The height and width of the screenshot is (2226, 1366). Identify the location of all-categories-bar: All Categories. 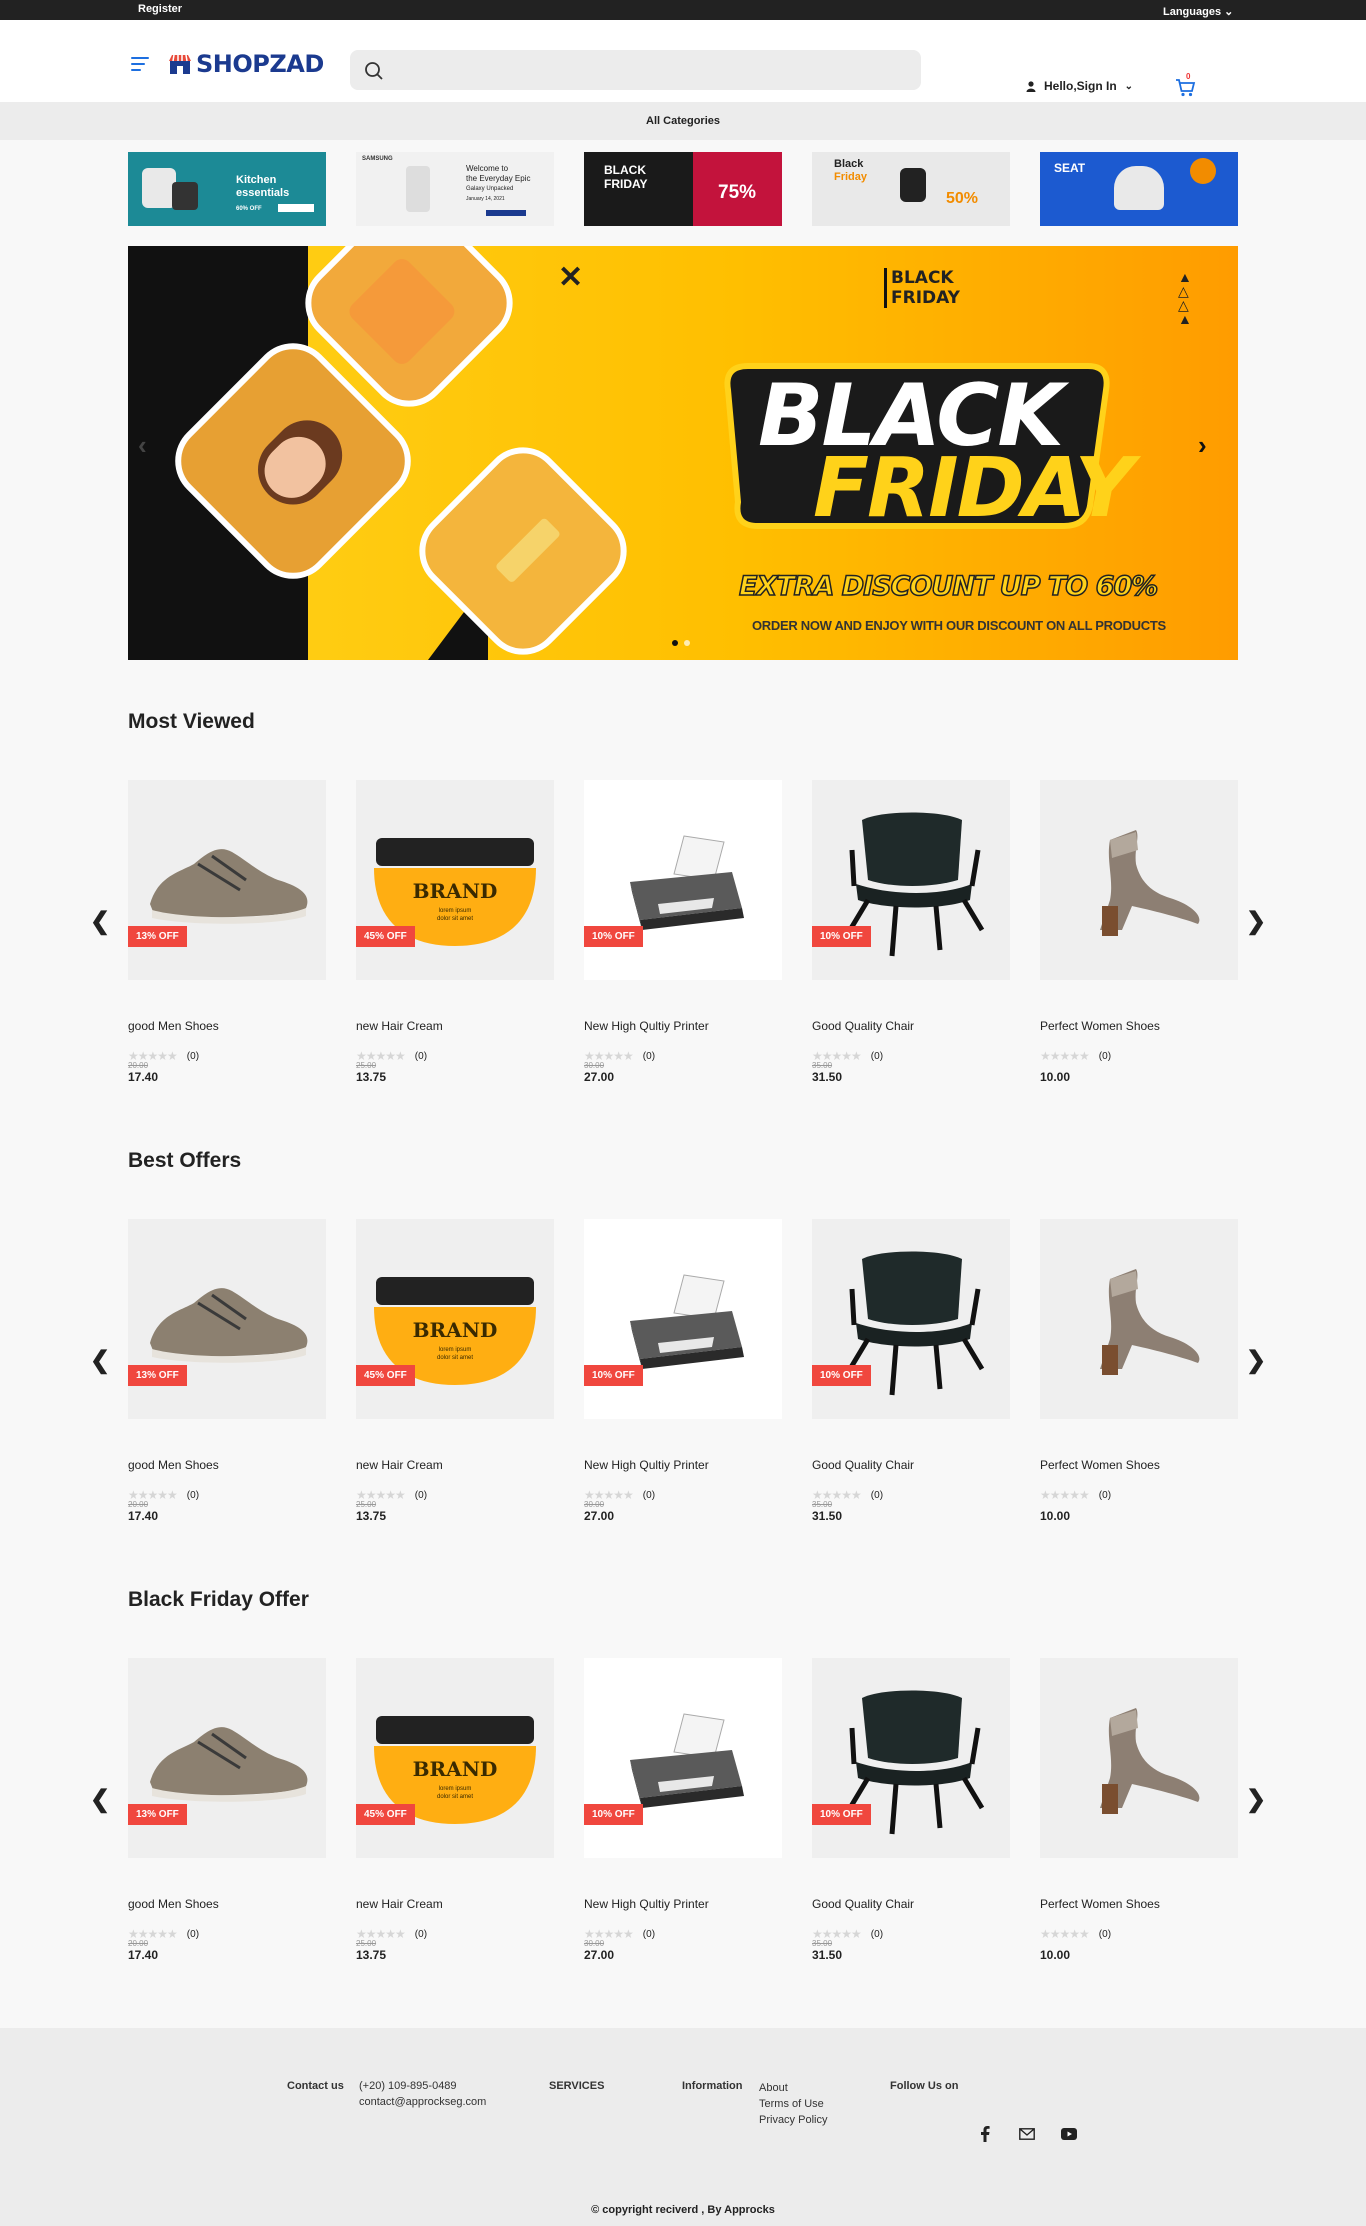
(683, 121).